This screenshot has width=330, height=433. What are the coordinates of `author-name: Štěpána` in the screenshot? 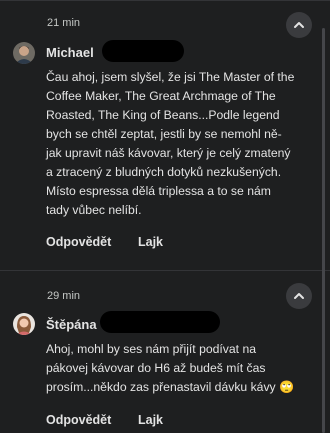 It's located at (71, 324).